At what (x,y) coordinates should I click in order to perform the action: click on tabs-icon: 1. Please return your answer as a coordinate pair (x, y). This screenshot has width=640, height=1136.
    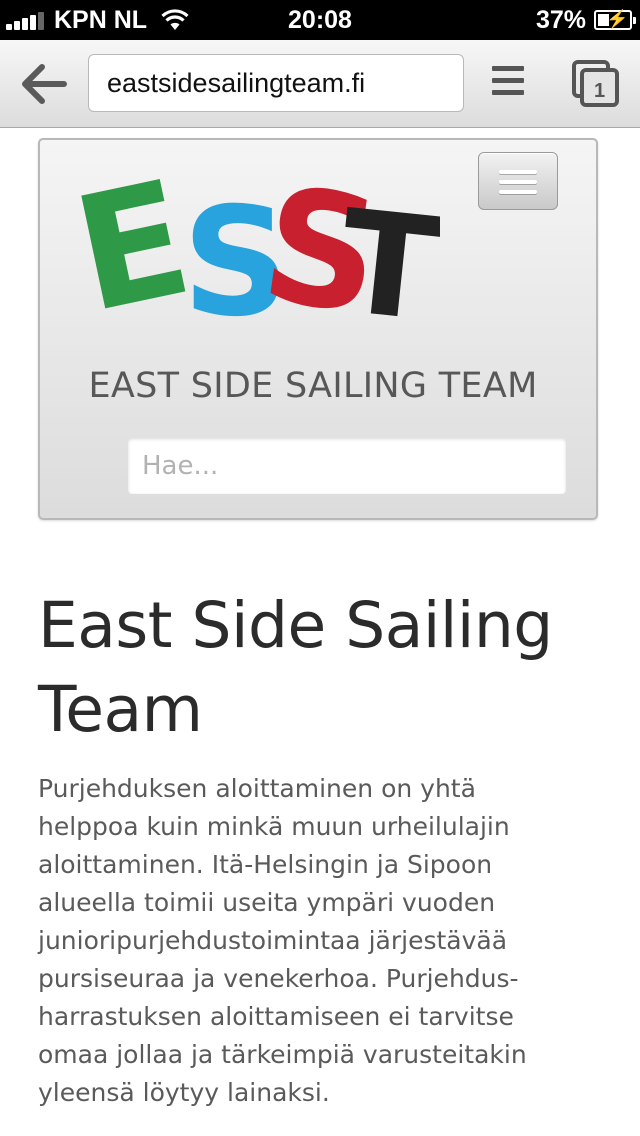
    Looking at the image, I should click on (596, 84).